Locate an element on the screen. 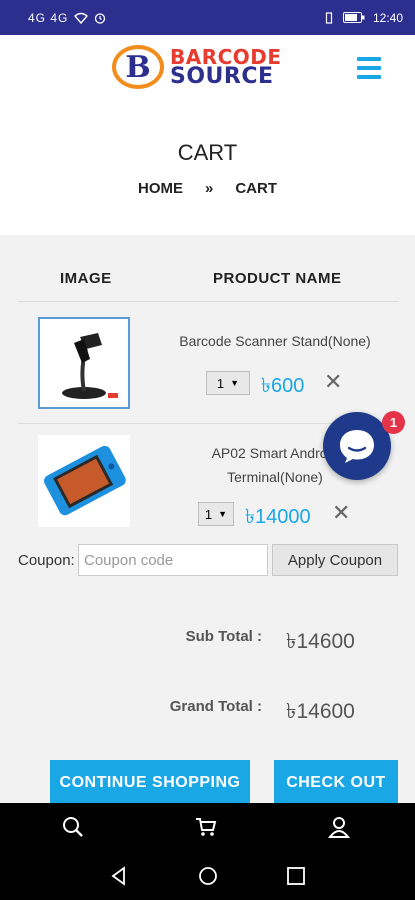  column-header-product-name: PRODUCT NAME is located at coordinates (277, 278).